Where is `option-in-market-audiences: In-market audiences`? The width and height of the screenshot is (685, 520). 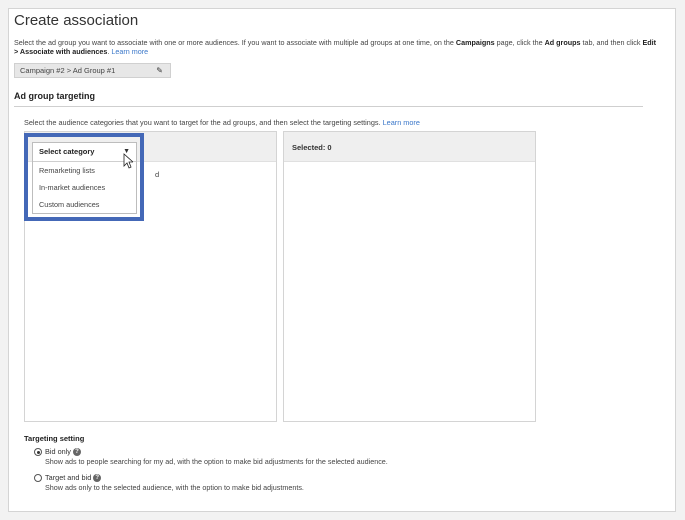 option-in-market-audiences: In-market audiences is located at coordinates (84, 187).